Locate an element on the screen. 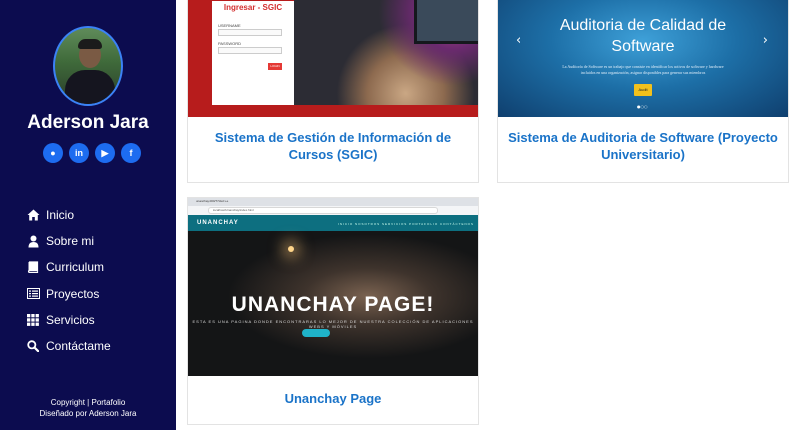 The image size is (800, 430). linkedin-icon: in is located at coordinates (79, 153).